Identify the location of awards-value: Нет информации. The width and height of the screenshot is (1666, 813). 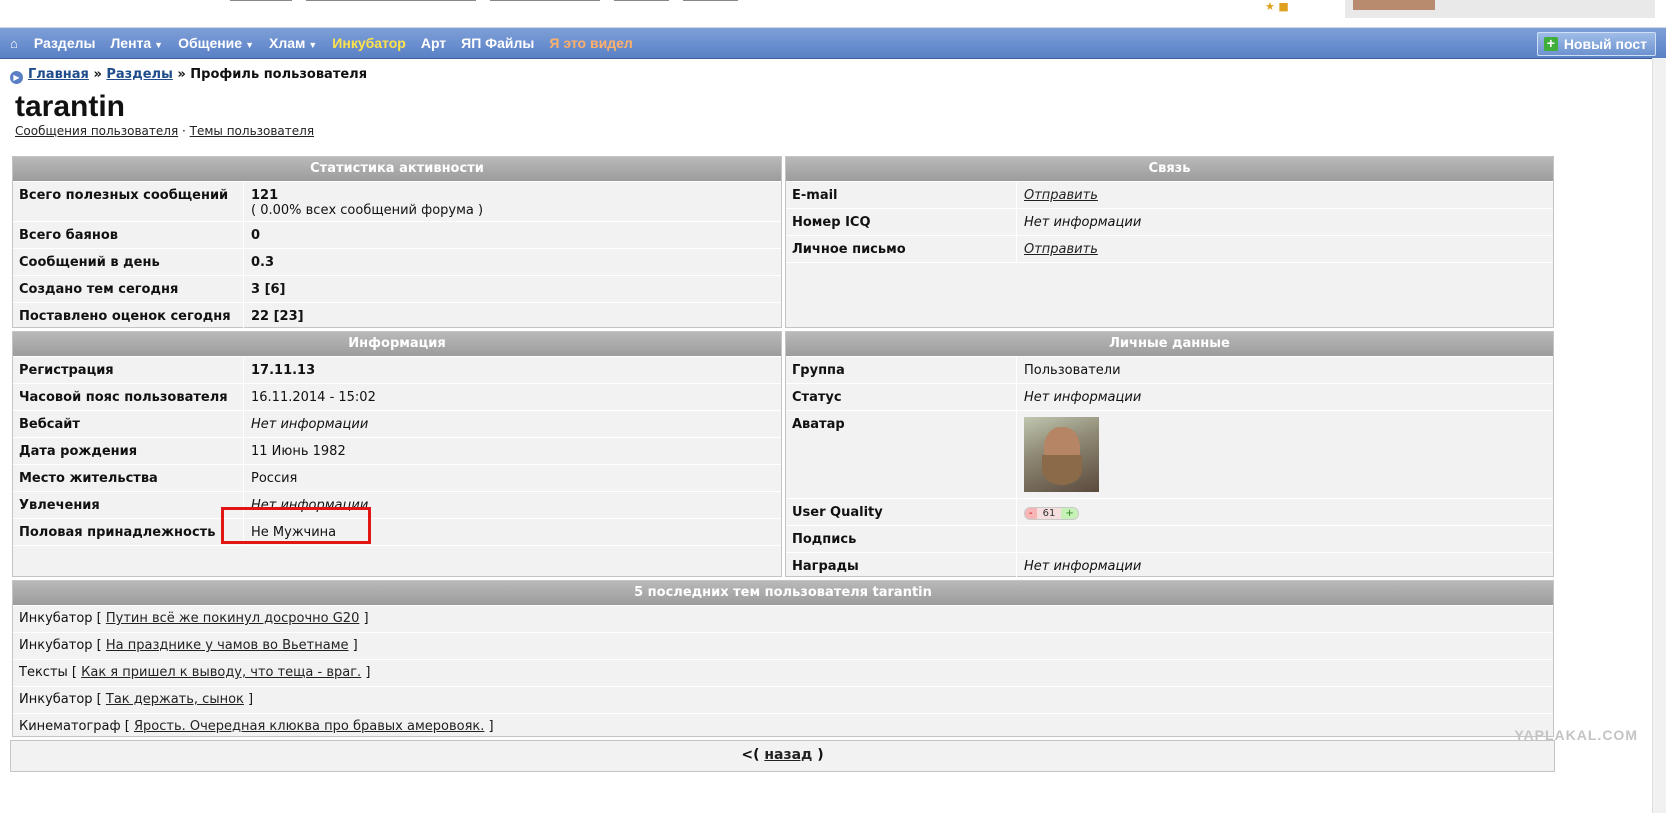
(1284, 566).